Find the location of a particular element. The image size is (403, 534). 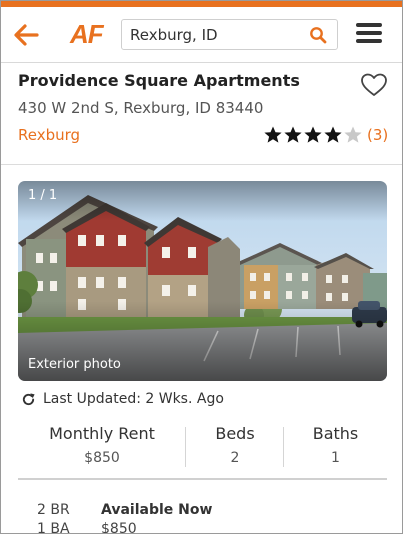

stat-value: $850 is located at coordinates (102, 458).